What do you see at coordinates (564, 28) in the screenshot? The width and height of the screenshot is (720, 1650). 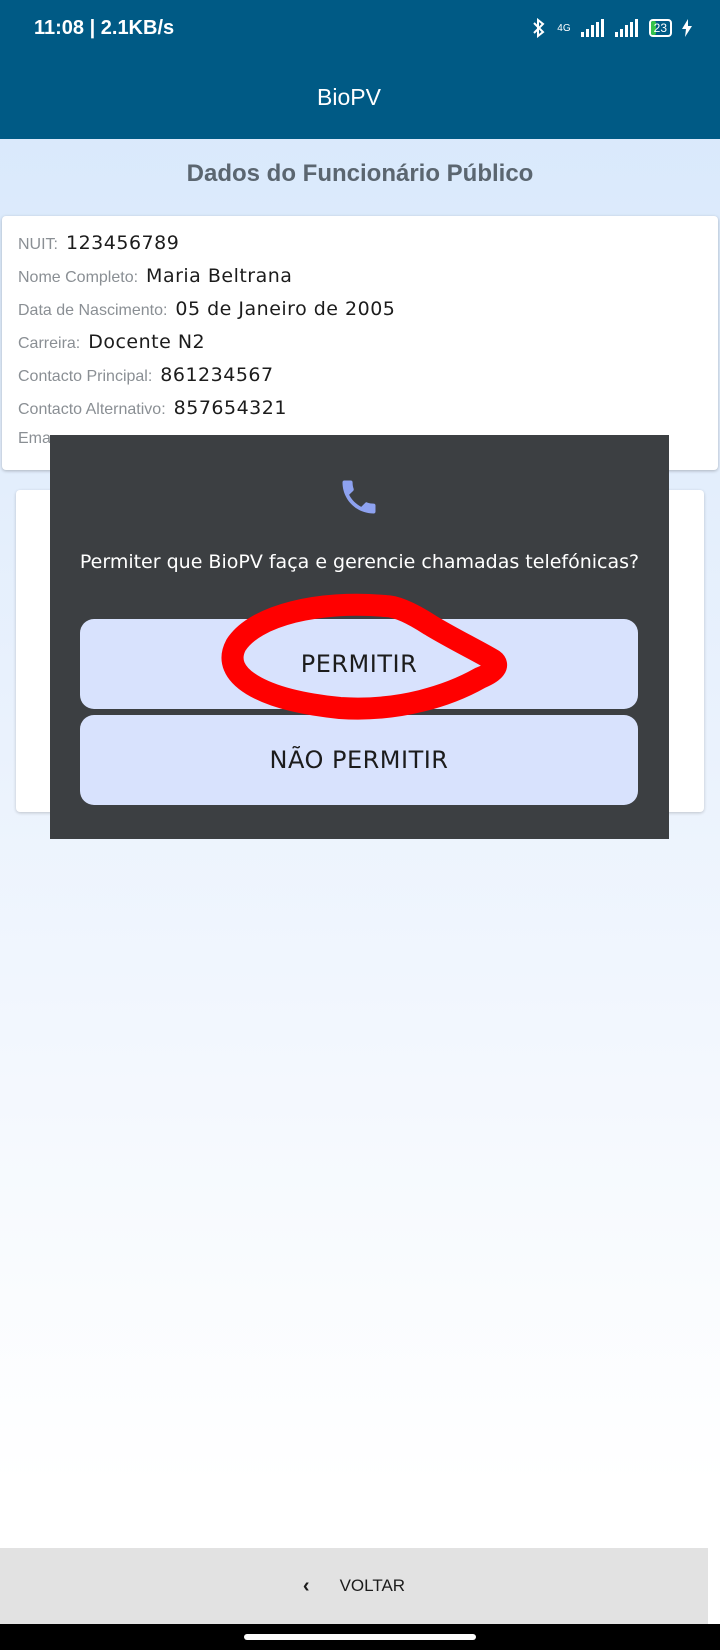 I see `network-type: 4G` at bounding box center [564, 28].